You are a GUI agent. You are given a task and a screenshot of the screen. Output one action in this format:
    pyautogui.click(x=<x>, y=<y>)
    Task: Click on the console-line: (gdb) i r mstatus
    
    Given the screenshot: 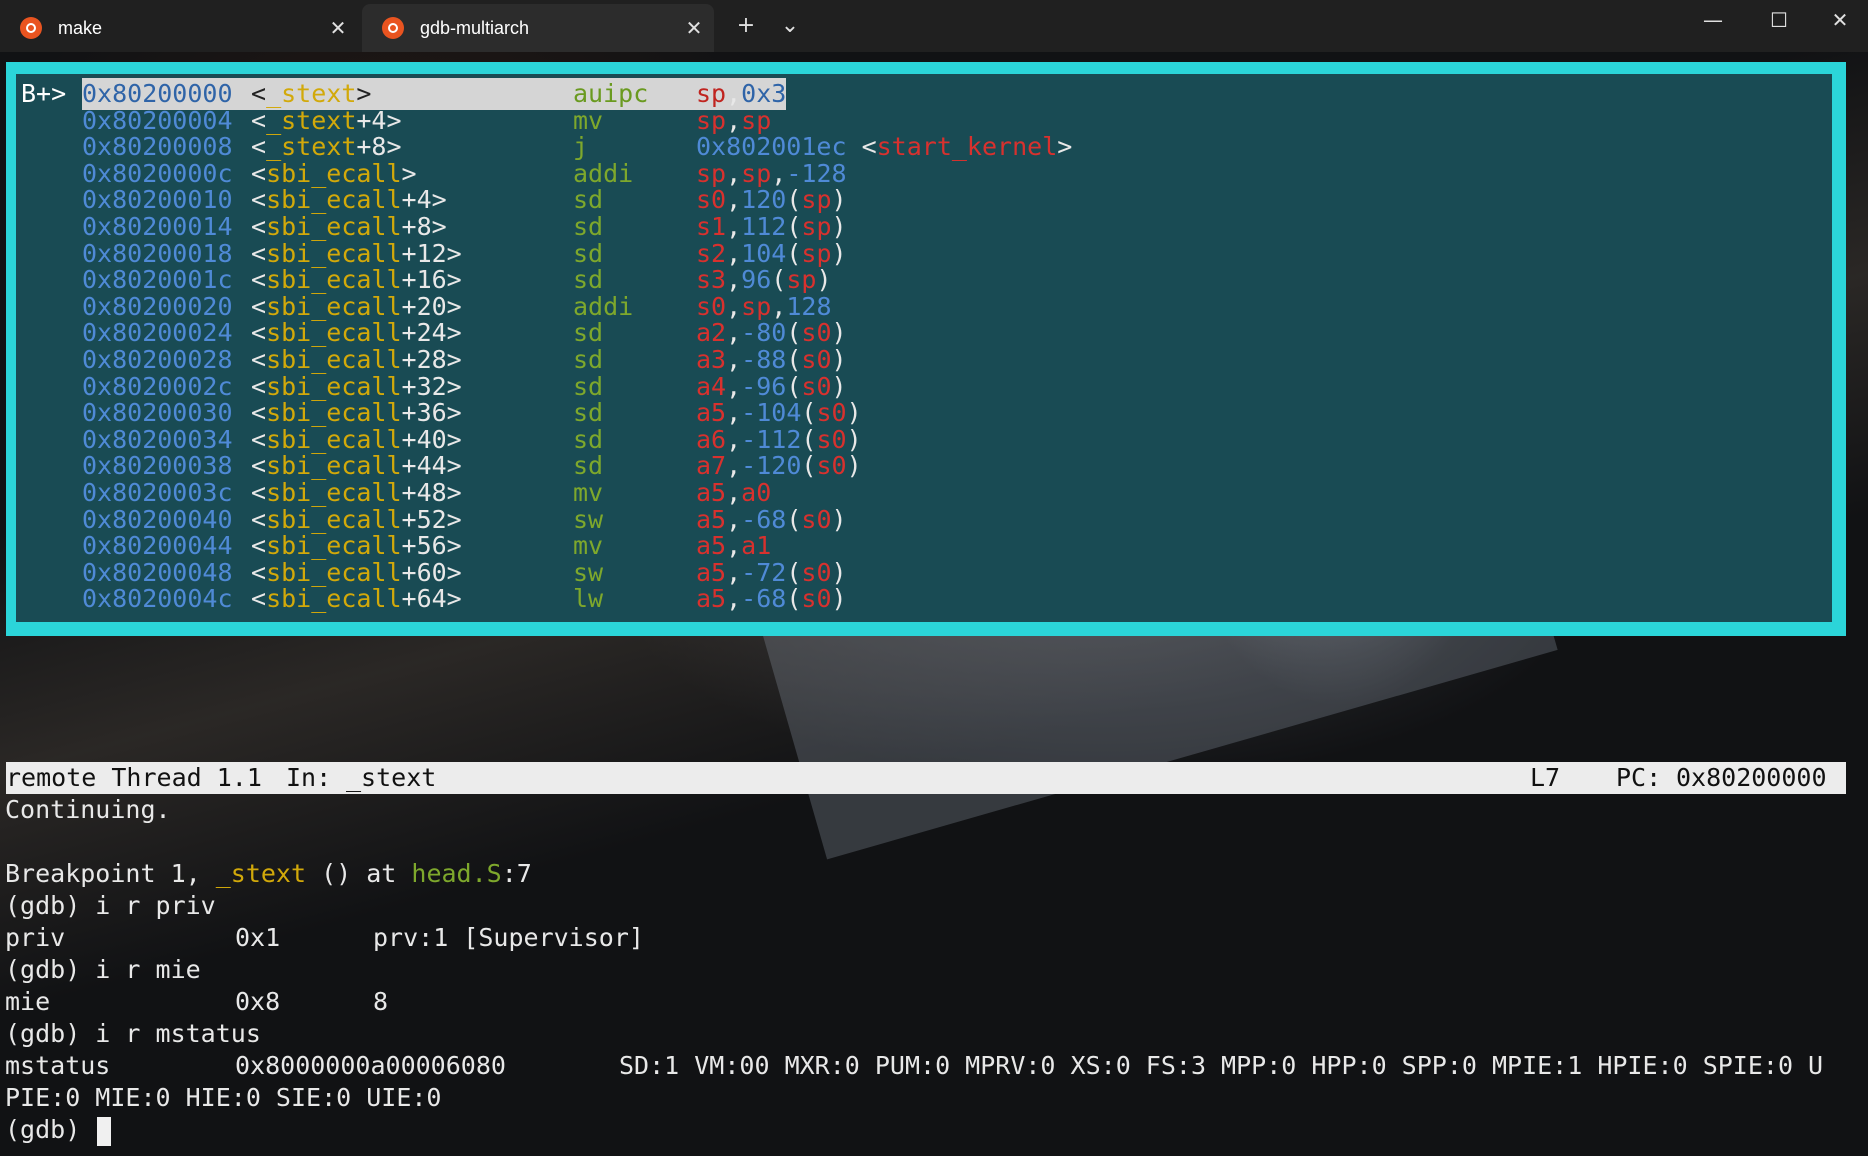 What is the action you would take?
    pyautogui.click(x=133, y=1033)
    